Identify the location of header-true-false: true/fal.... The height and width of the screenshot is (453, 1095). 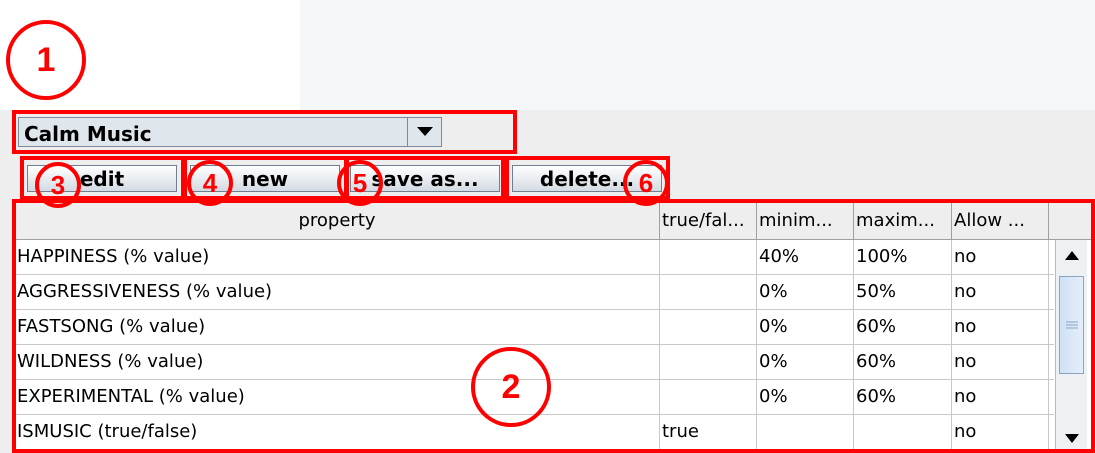
(708, 220).